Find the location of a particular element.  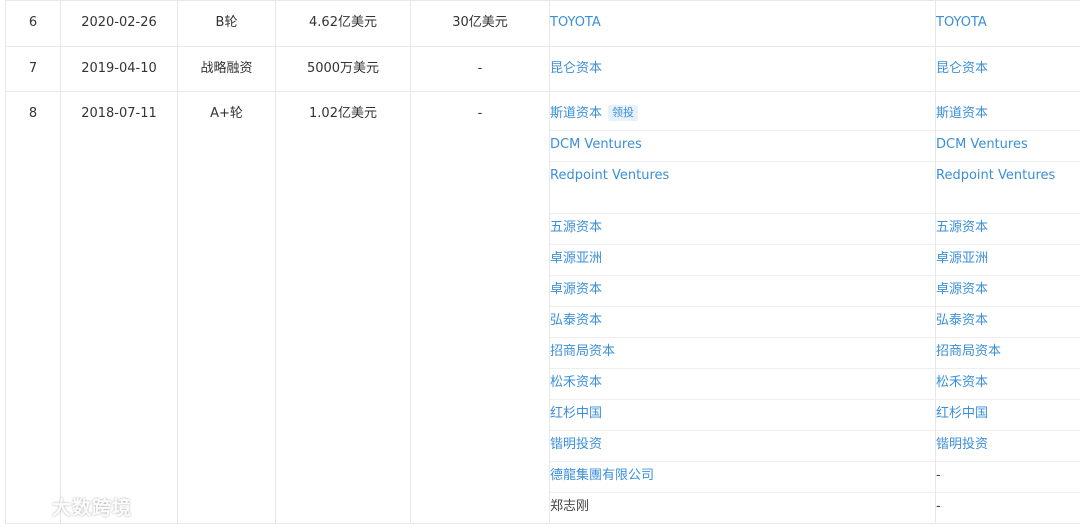

investors-cell: TOYOTA is located at coordinates (742, 23).